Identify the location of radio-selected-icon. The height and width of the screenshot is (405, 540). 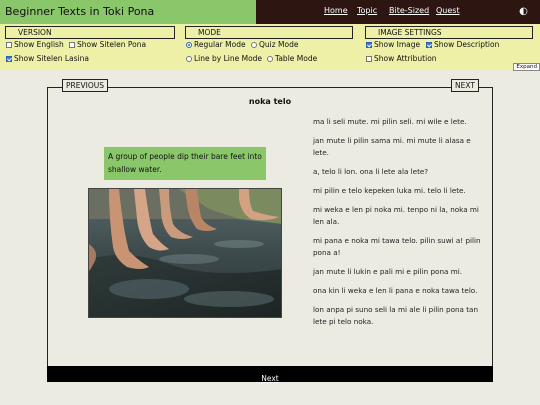
(189, 45).